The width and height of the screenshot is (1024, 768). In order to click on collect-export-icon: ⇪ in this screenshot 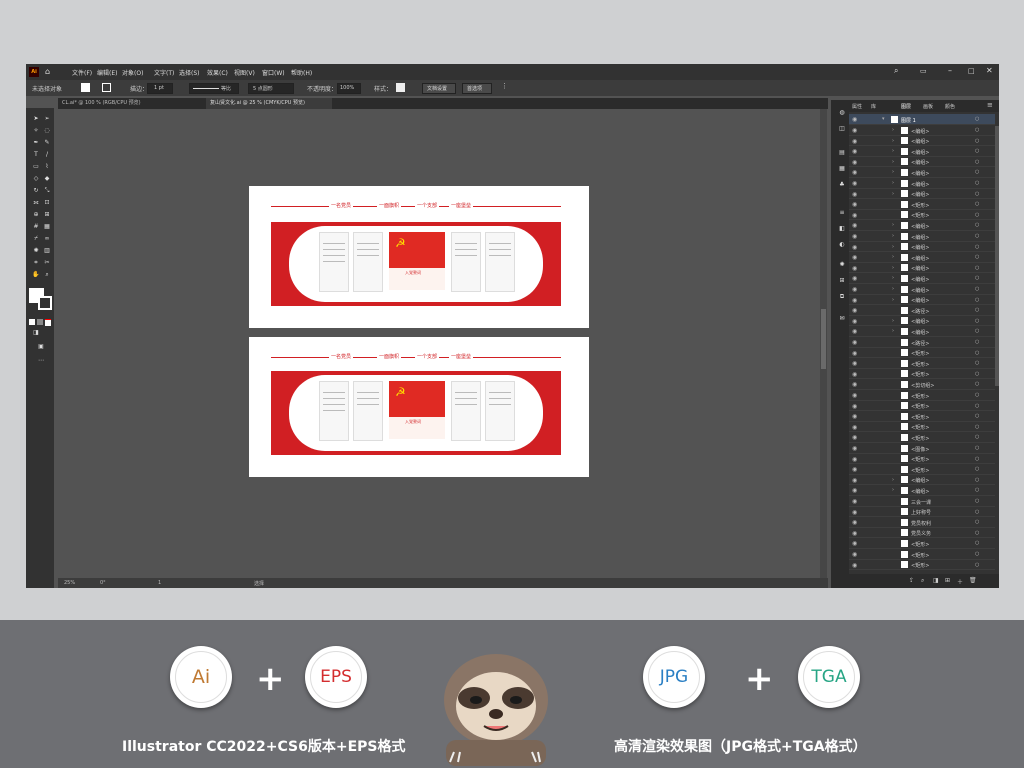, I will do `click(911, 580)`.